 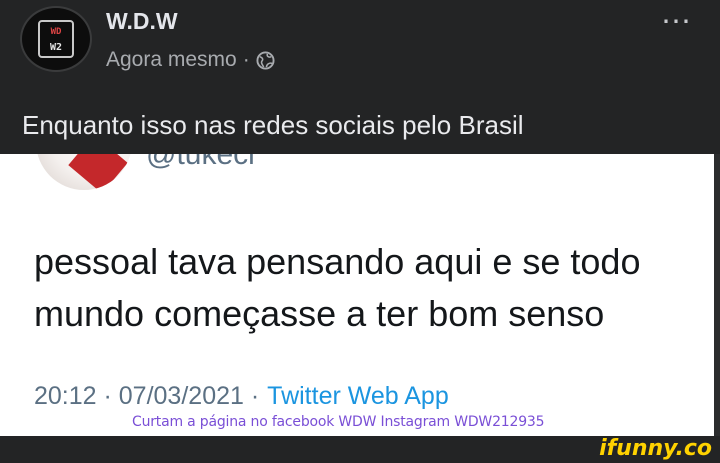 What do you see at coordinates (717, 295) in the screenshot?
I see `right-border` at bounding box center [717, 295].